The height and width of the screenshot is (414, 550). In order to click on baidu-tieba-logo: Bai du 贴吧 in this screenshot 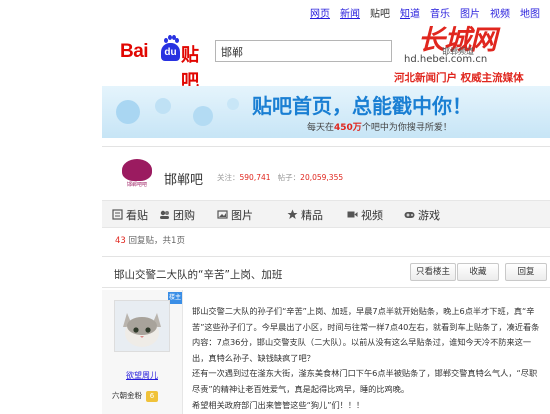, I will do `click(164, 63)`.